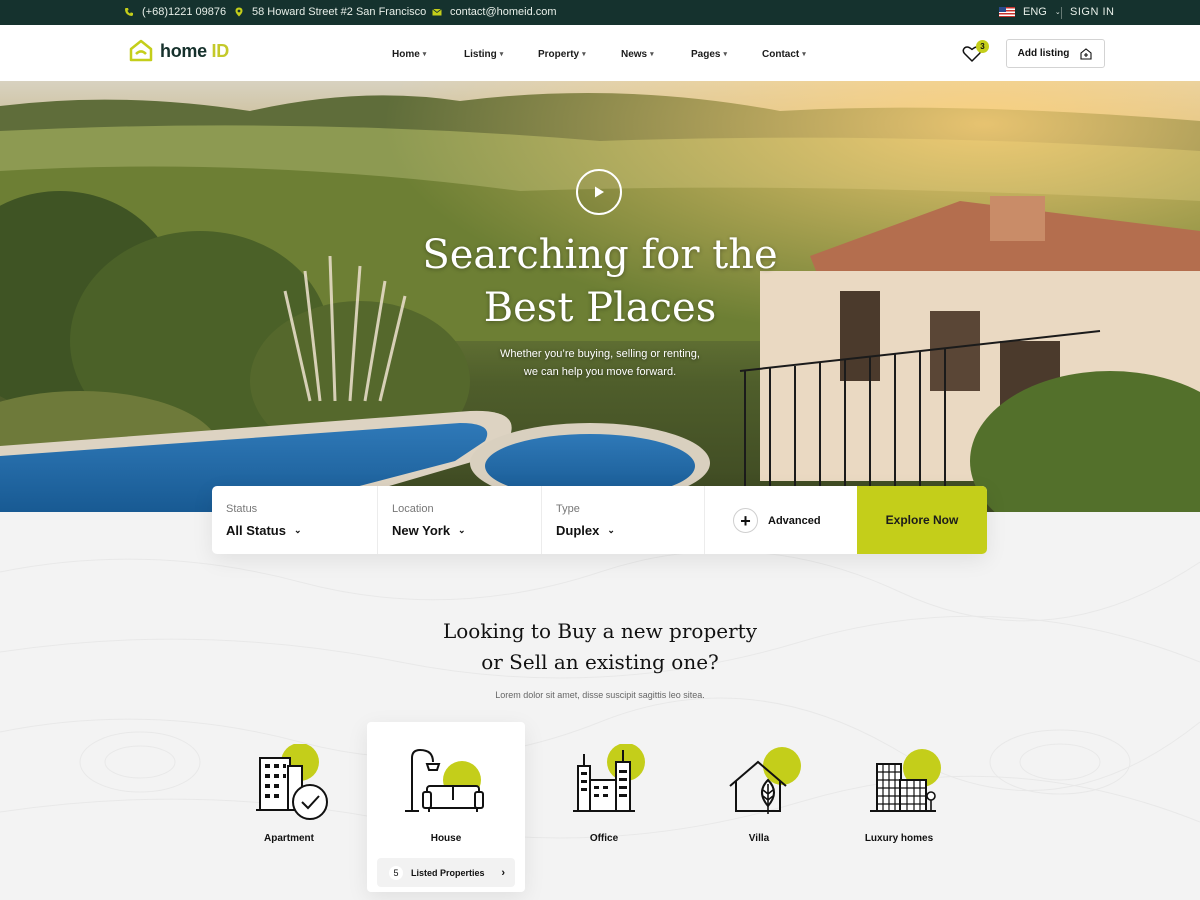  I want to click on category-label: Apartment, so click(288, 838).